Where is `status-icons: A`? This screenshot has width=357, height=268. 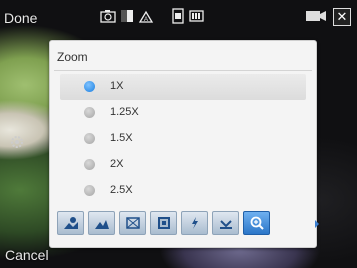 status-icons: A is located at coordinates (152, 16).